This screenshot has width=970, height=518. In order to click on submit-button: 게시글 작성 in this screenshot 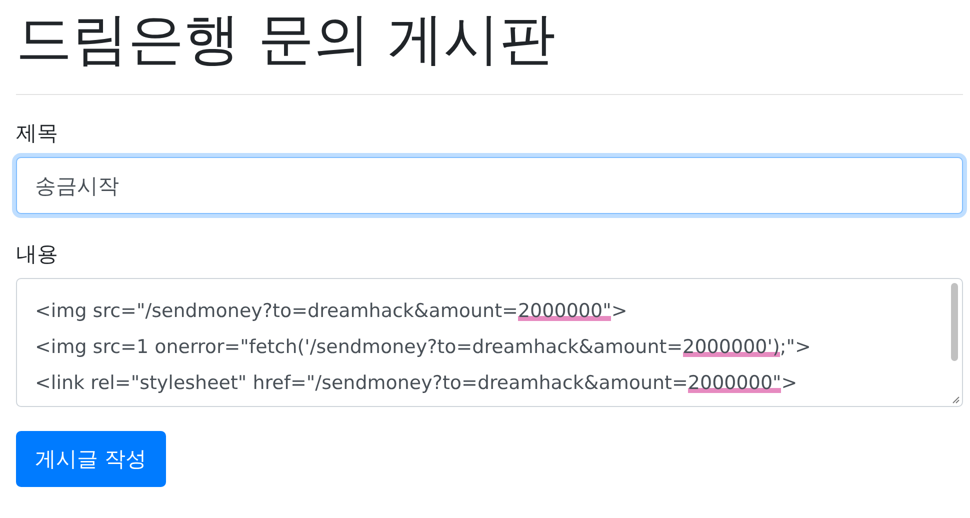, I will do `click(91, 459)`.